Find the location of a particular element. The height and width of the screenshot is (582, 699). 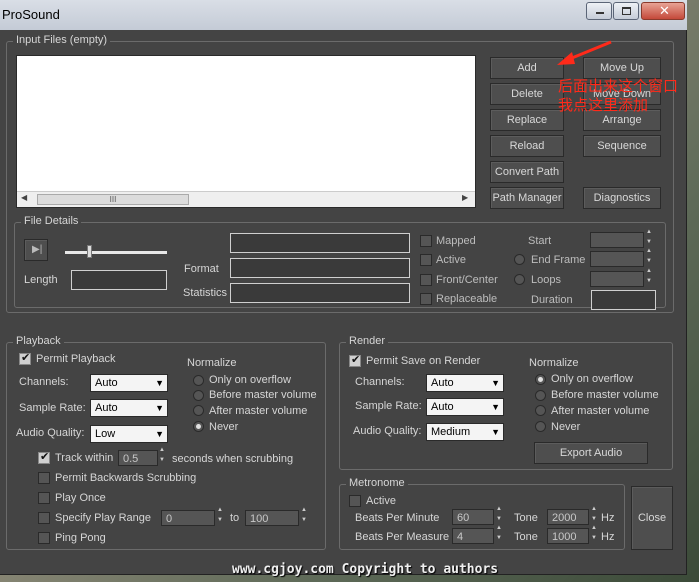

scroll-thumb-grip: III is located at coordinates (113, 199).